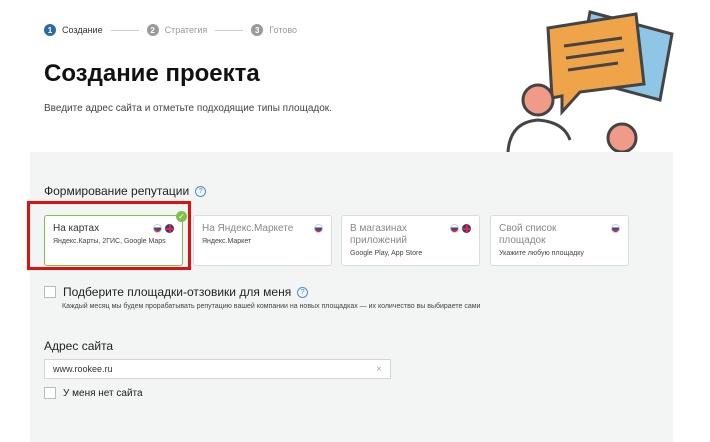 This screenshot has height=442, width=710. I want to click on card-subtitle: Яндекс.Маркет, so click(227, 241).